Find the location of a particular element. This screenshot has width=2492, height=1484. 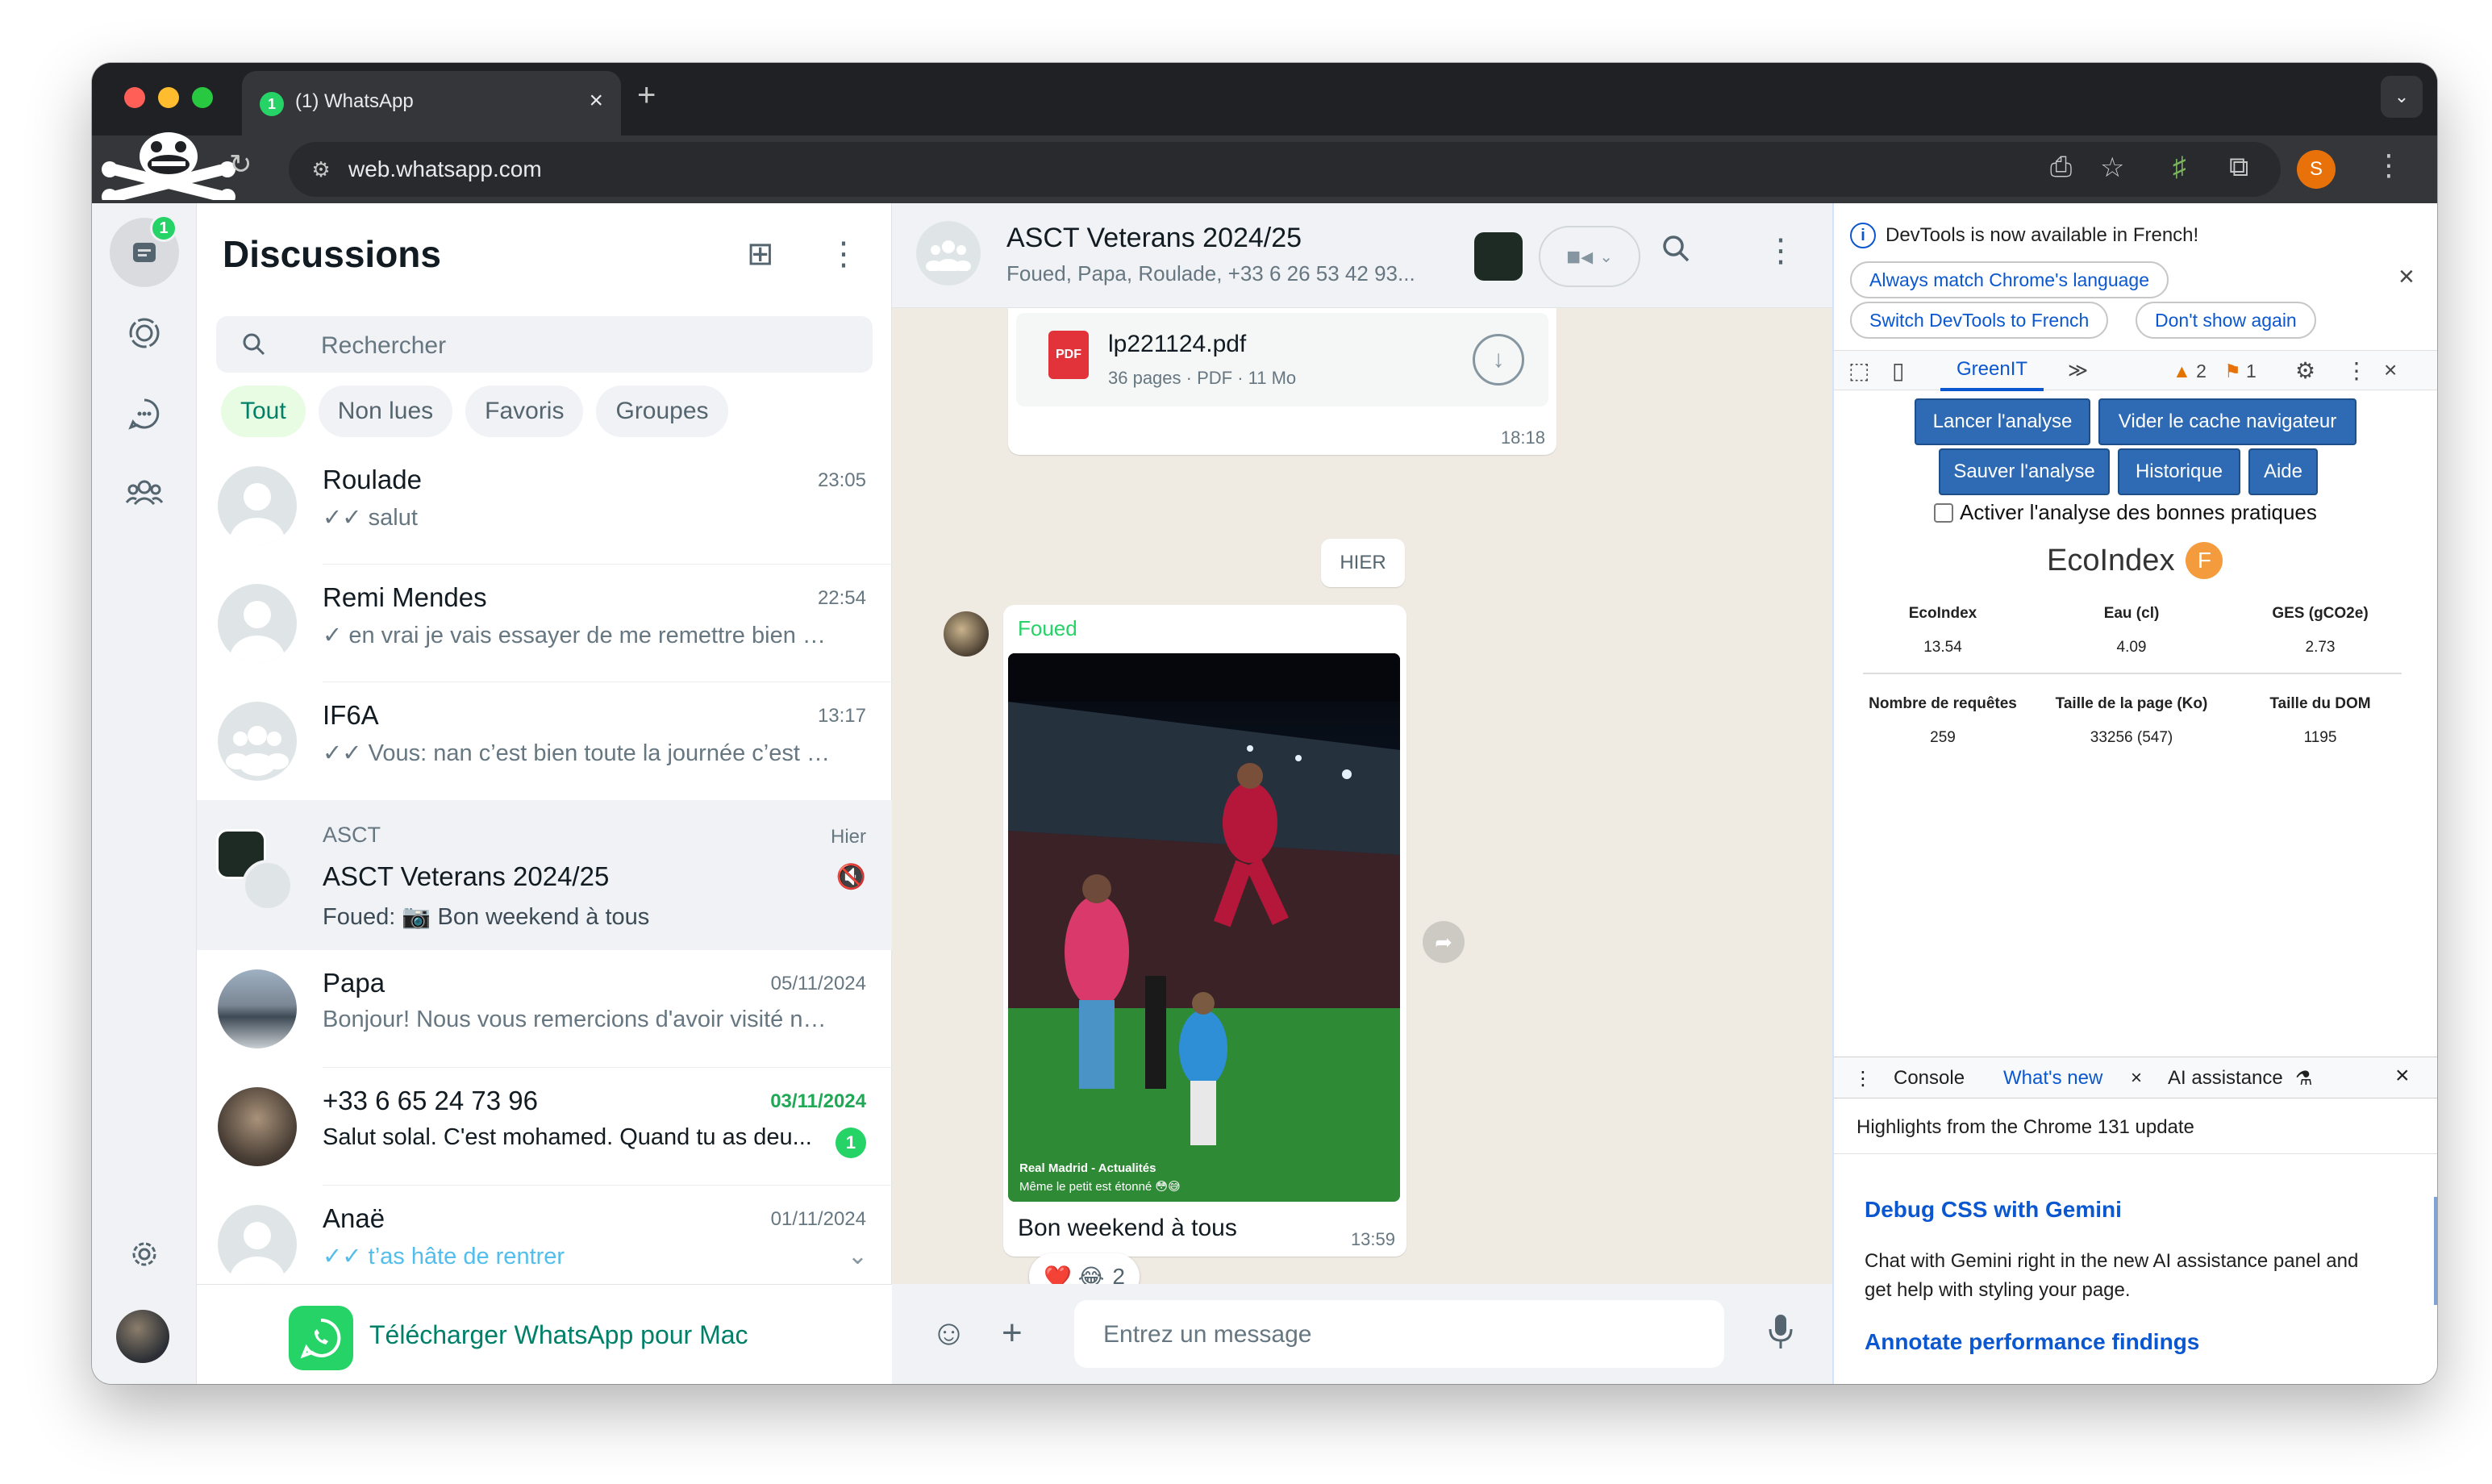

browser-tab-whatsapp: 1 (1) WhatsApp × is located at coordinates (431, 103).